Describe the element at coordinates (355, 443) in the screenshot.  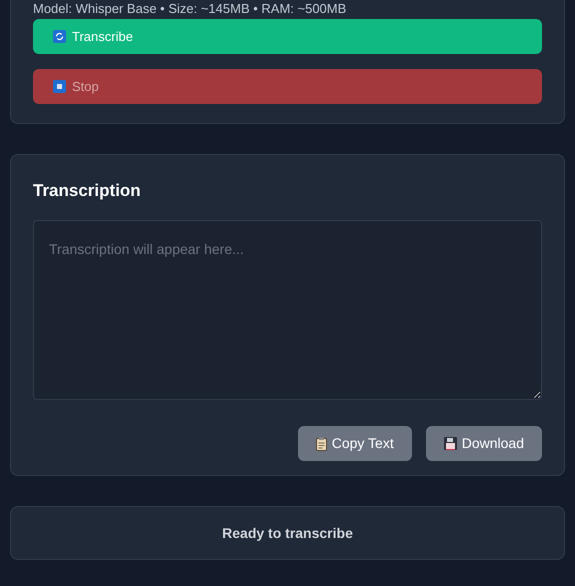
I see `copy-button: Copy Text` at that location.